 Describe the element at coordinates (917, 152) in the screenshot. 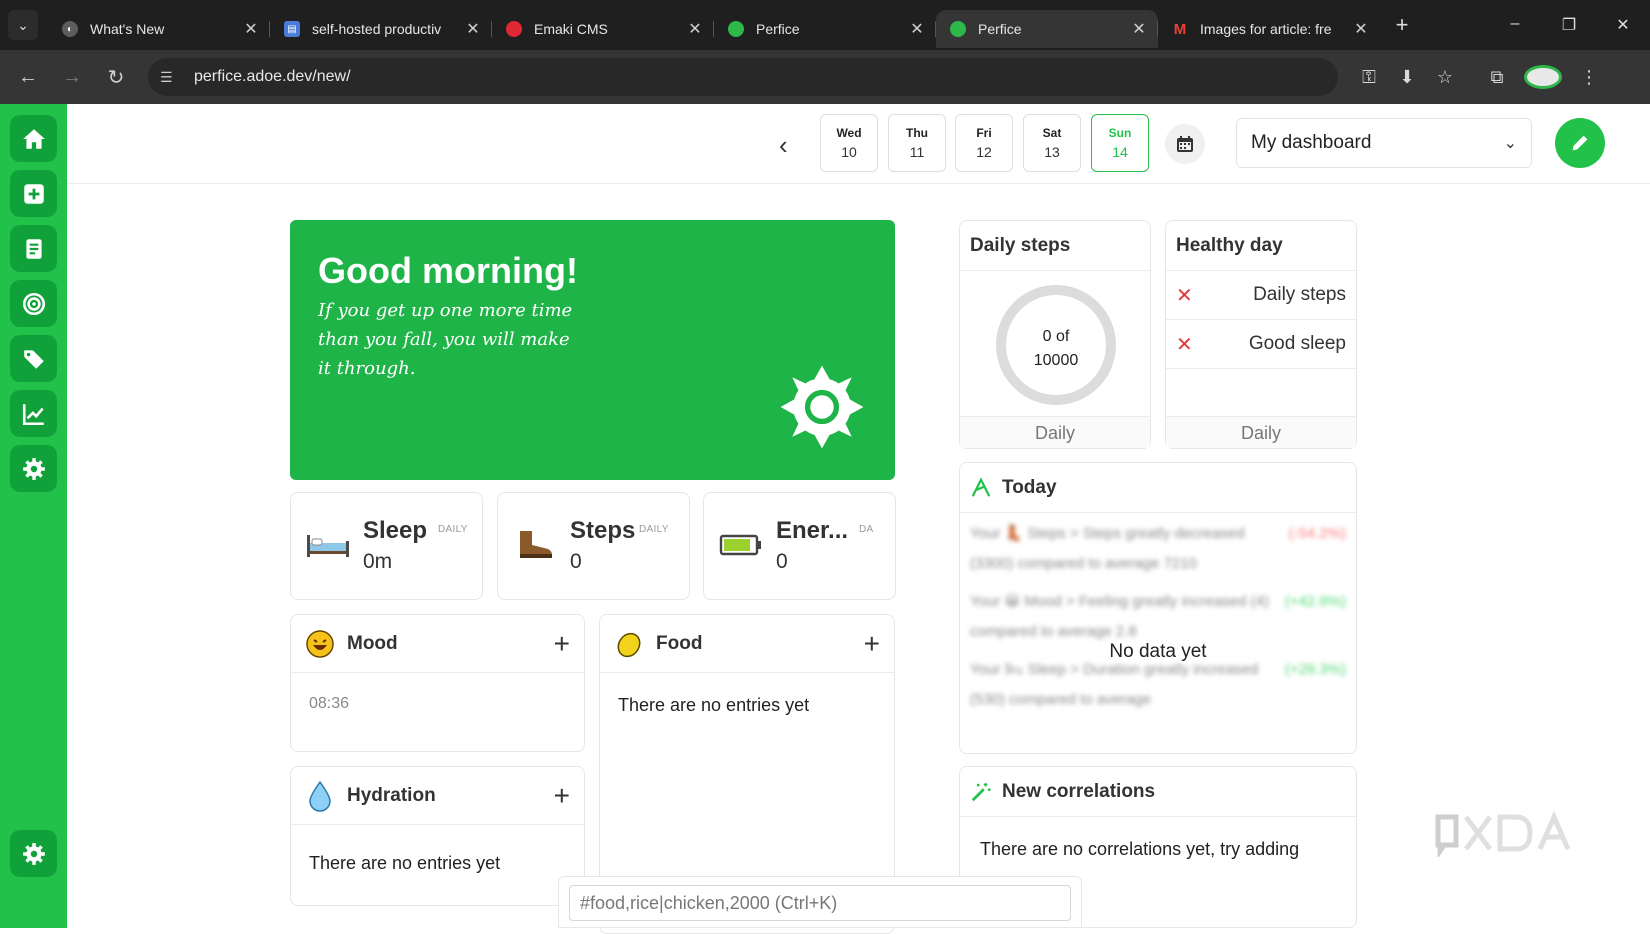

I see `day-date: 11` at that location.